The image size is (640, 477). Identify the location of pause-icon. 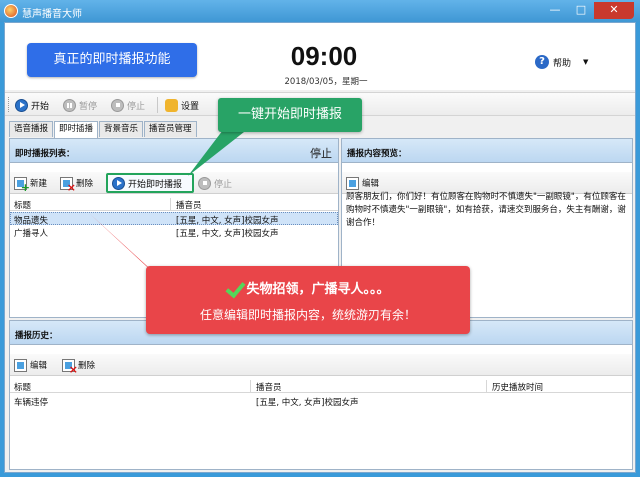
(69, 105).